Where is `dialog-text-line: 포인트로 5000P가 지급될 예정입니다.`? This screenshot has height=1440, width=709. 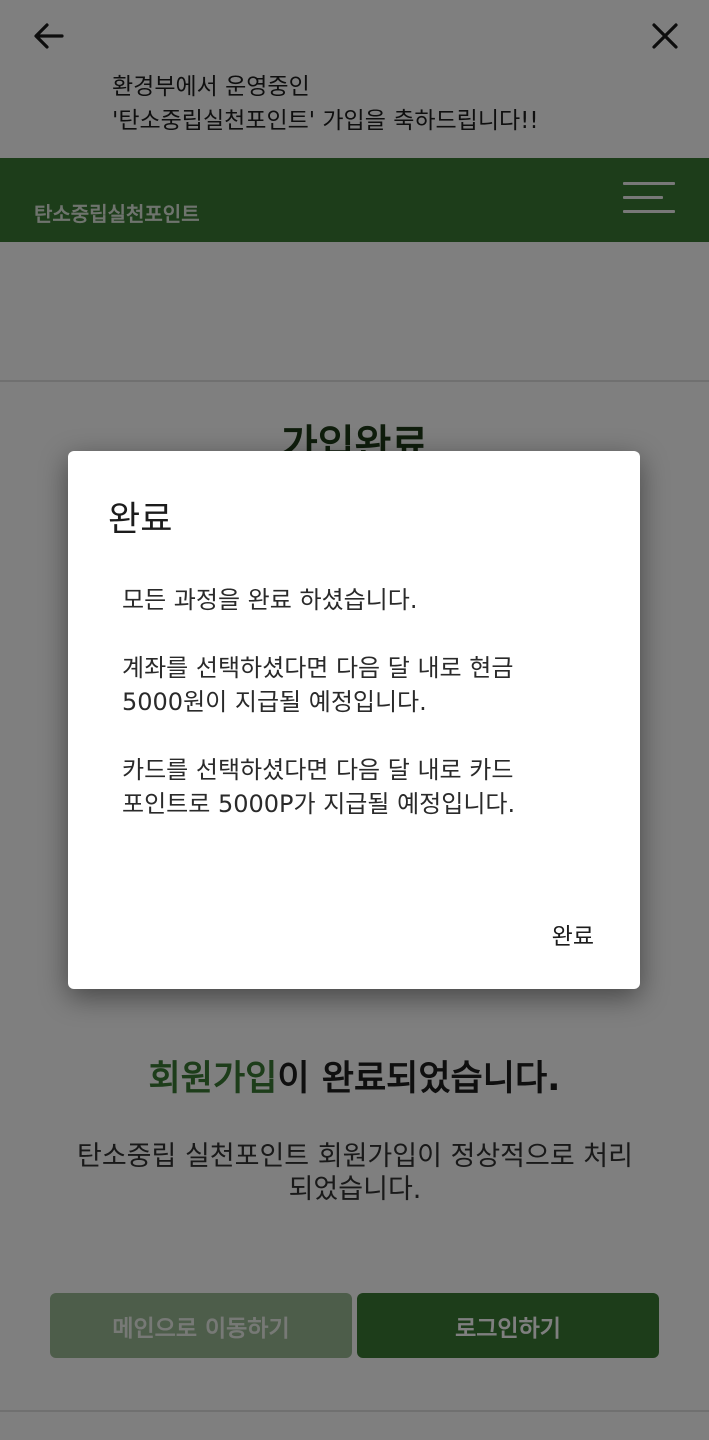
dialog-text-line: 포인트로 5000P가 지급될 예정입니다. is located at coordinates (319, 804).